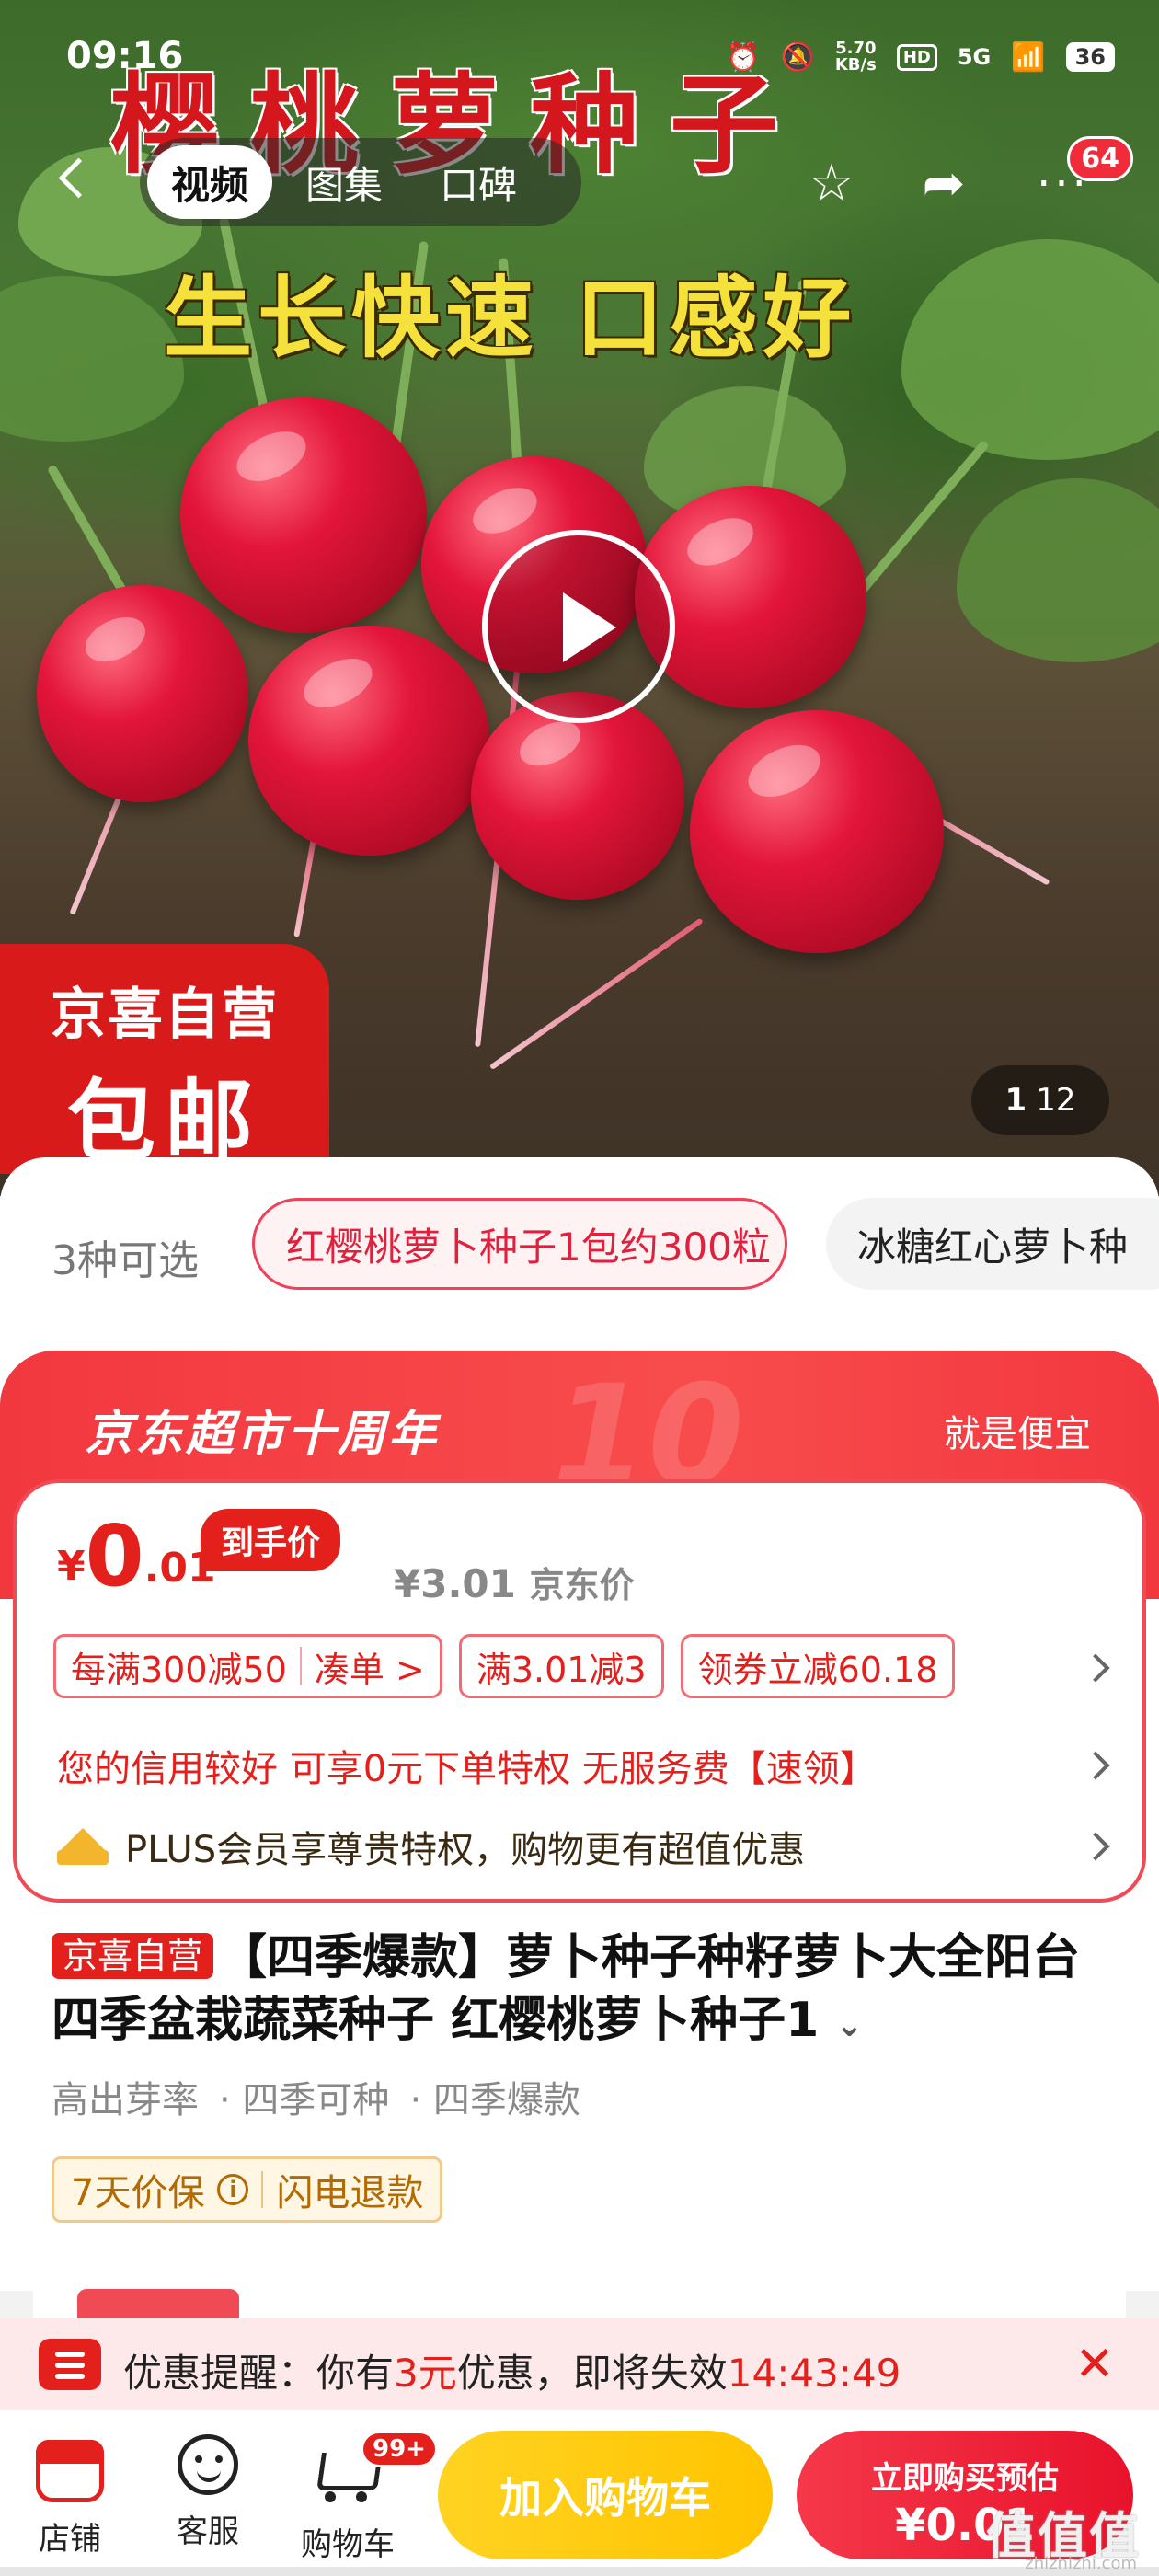 The image size is (1159, 2576). I want to click on wifi-icon: 📶, so click(1028, 57).